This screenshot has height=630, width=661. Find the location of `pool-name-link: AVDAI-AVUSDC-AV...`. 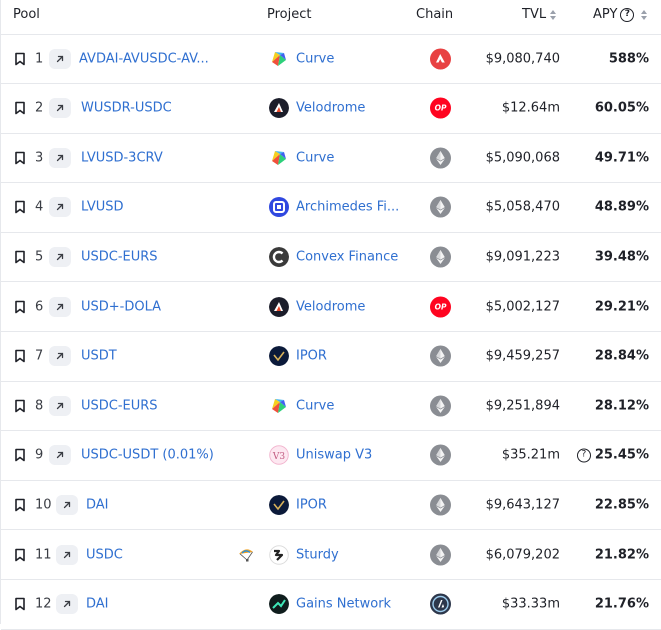

pool-name-link: AVDAI-AVUSDC-AV... is located at coordinates (144, 58).